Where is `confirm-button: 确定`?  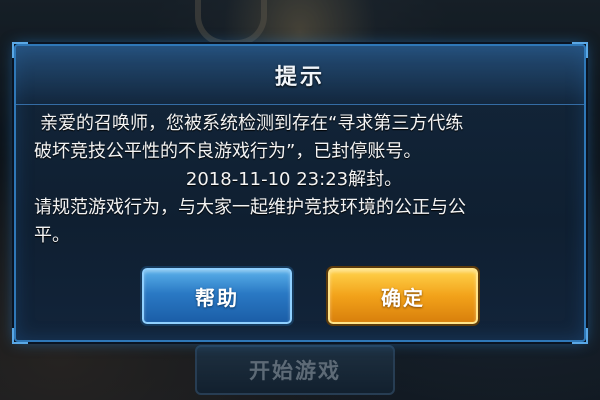
confirm-button: 确定 is located at coordinates (403, 296).